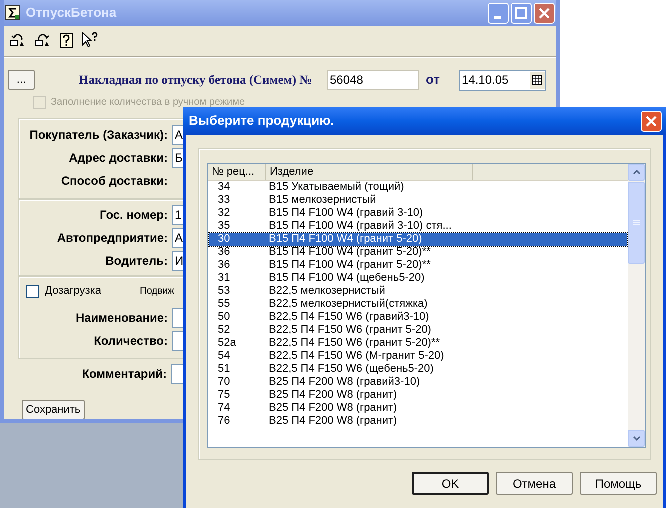  I want to click on list-row: 31 В15 П4 F100 W4 (щебень5-20), so click(418, 278).